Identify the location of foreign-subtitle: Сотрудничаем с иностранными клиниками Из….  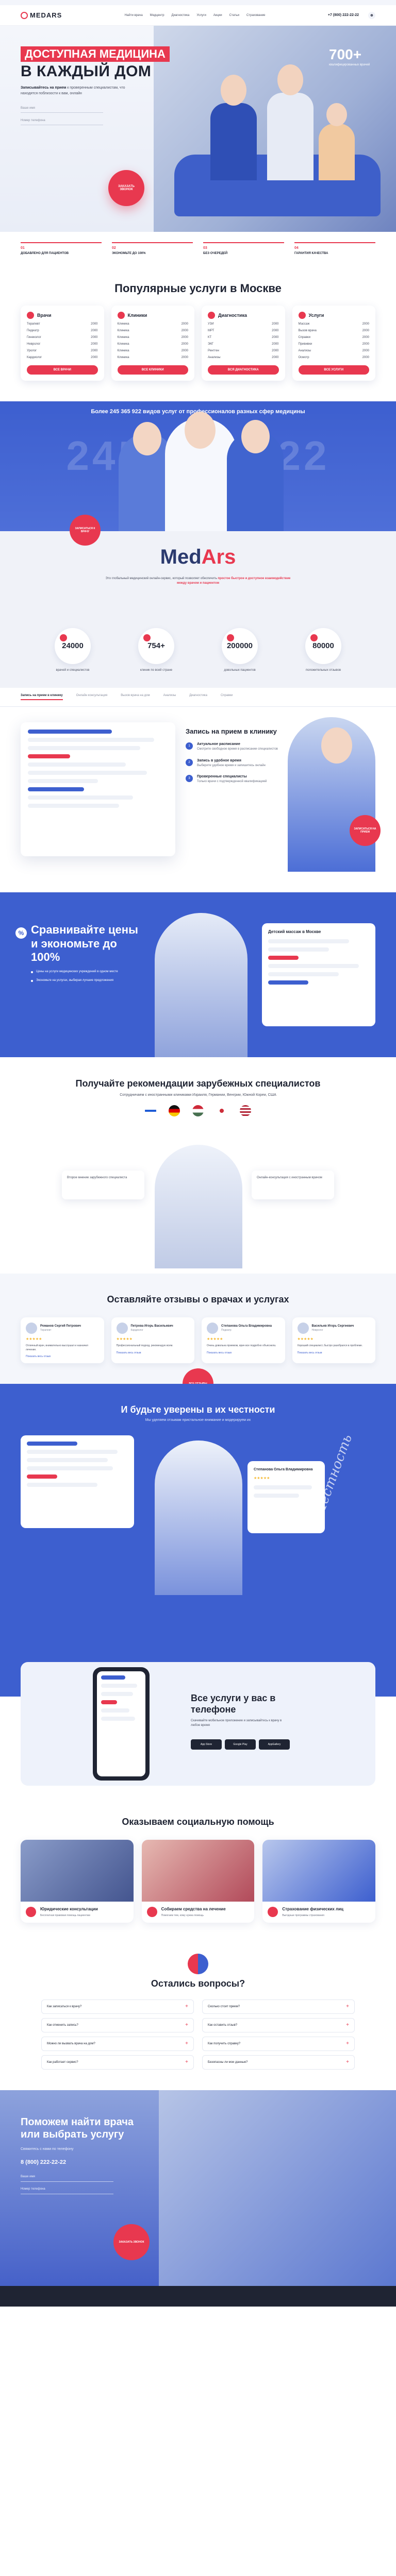
(198, 1095).